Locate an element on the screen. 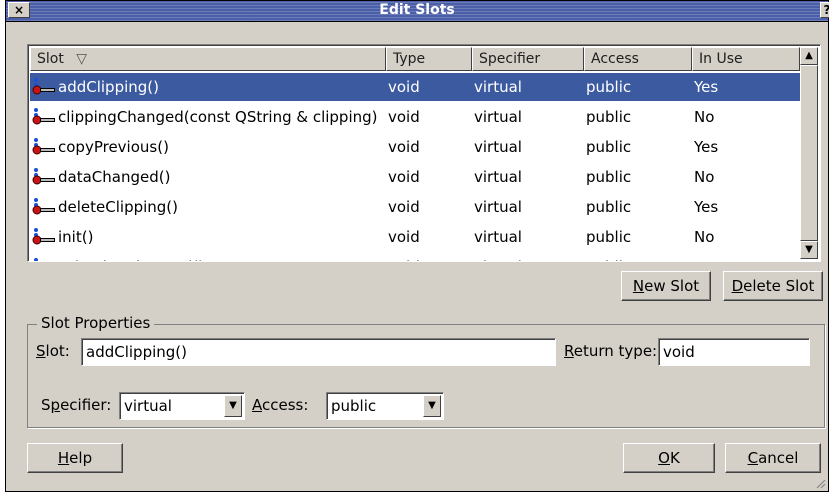  cell-slot: selectionChanged() is located at coordinates (223, 257).